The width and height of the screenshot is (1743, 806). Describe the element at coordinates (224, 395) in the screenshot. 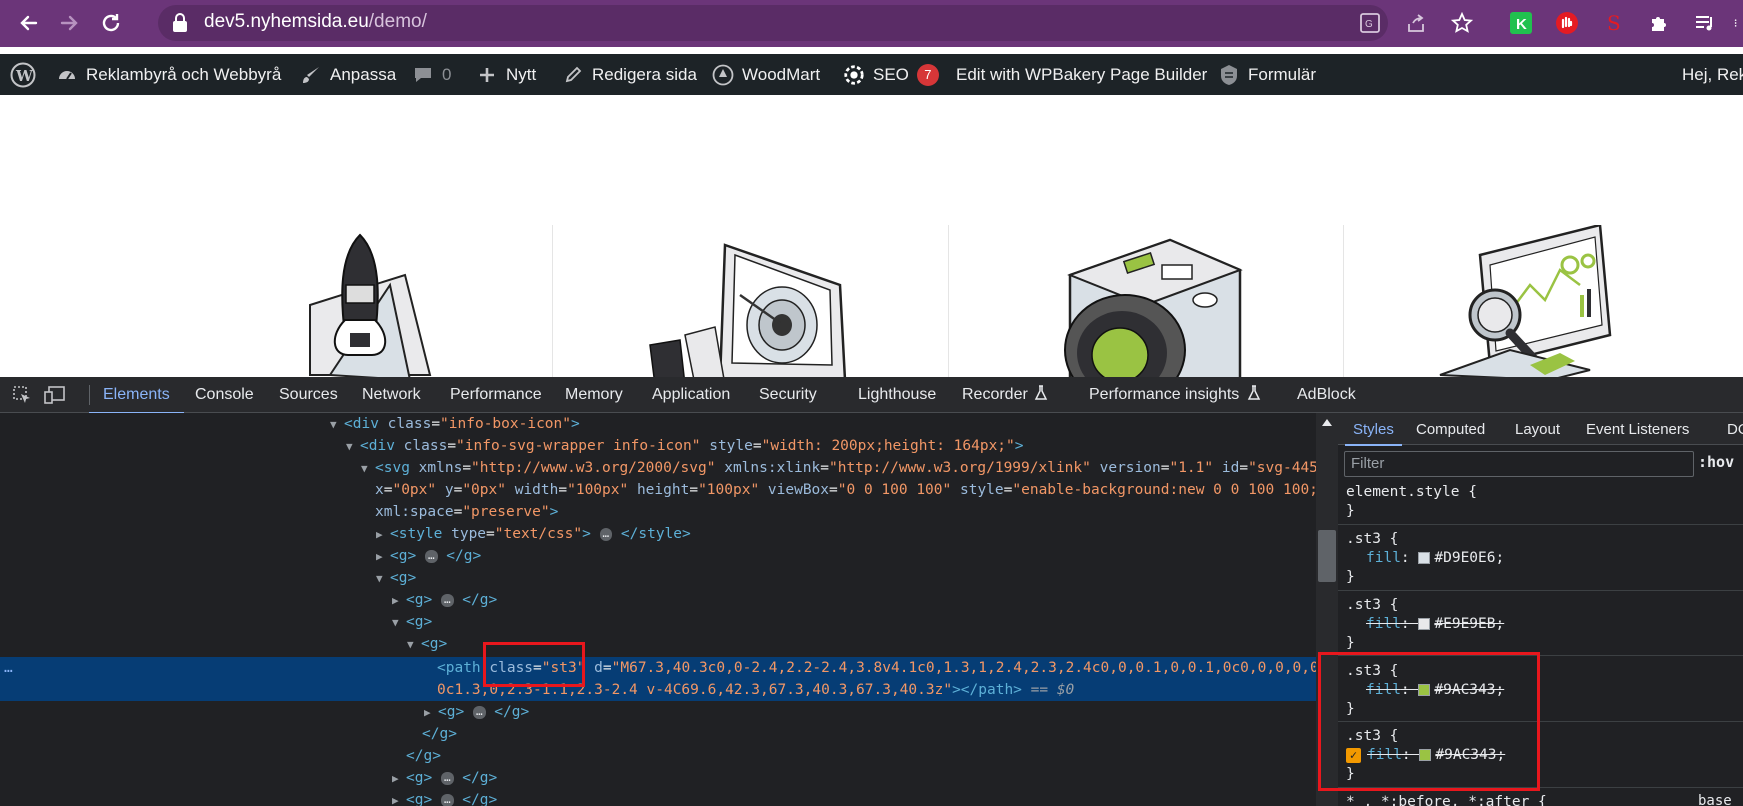

I see `tab-console: Console` at that location.